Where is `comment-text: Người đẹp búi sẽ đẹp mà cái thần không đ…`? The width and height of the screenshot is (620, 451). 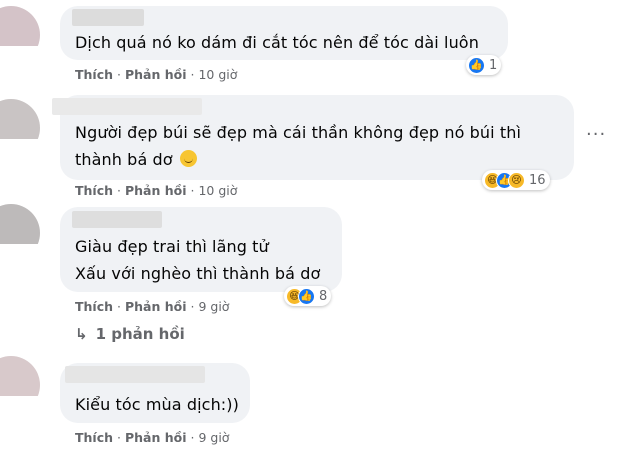
comment-text: Người đẹp búi sẽ đẹp mà cái thần không đ… is located at coordinates (298, 146).